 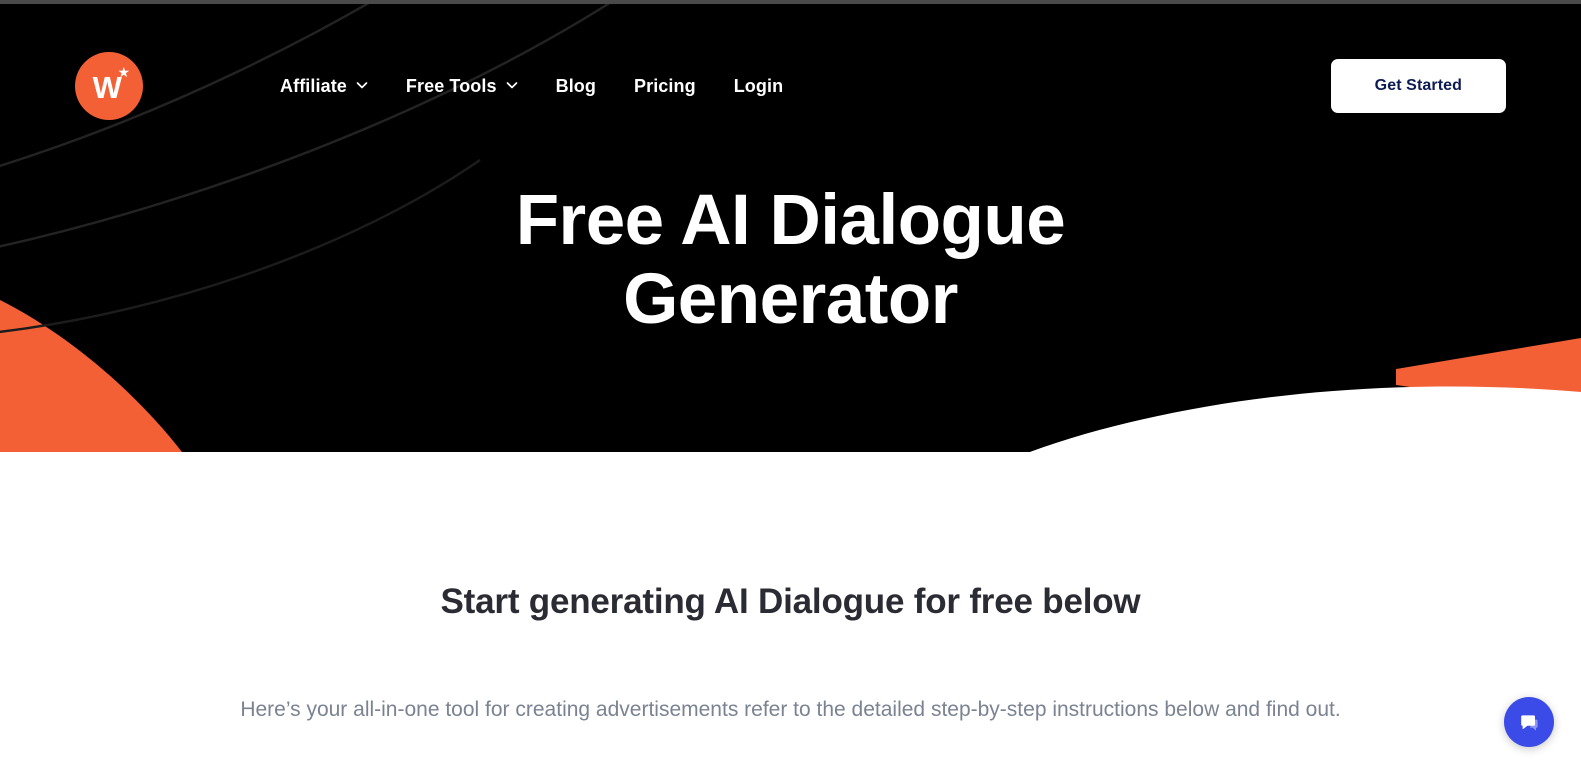 I want to click on nav-item-label: Pricing, so click(x=664, y=85).